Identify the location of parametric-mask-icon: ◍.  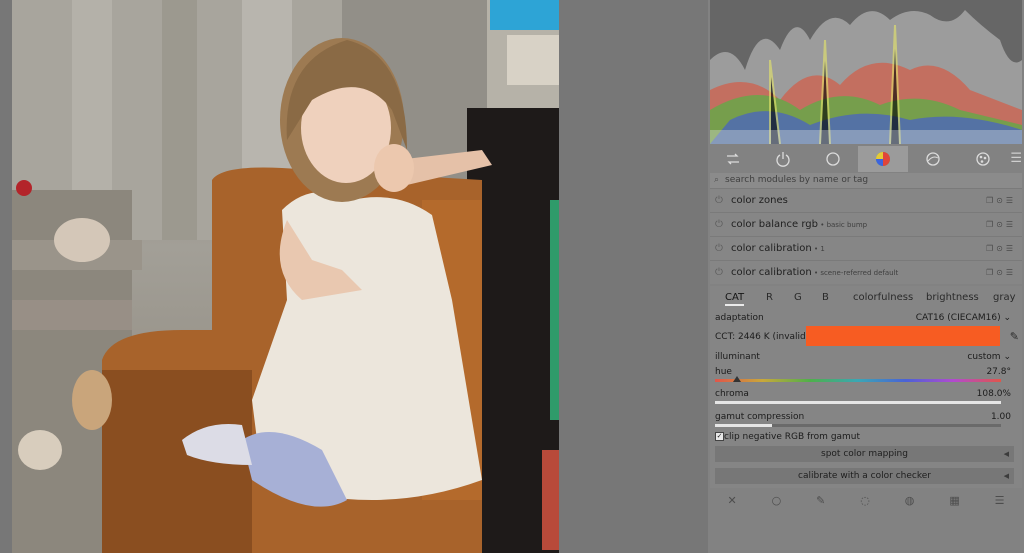
(910, 500).